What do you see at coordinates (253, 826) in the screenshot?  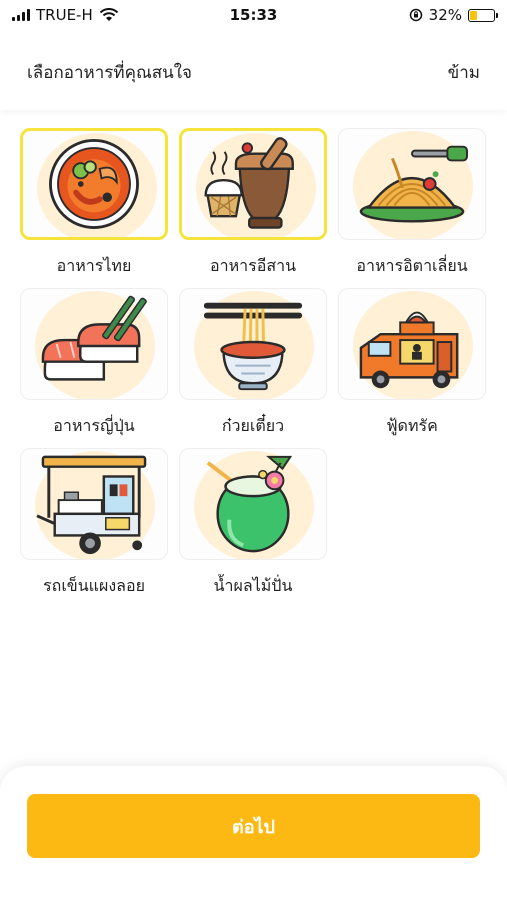 I see `next-button: ต่อไป` at bounding box center [253, 826].